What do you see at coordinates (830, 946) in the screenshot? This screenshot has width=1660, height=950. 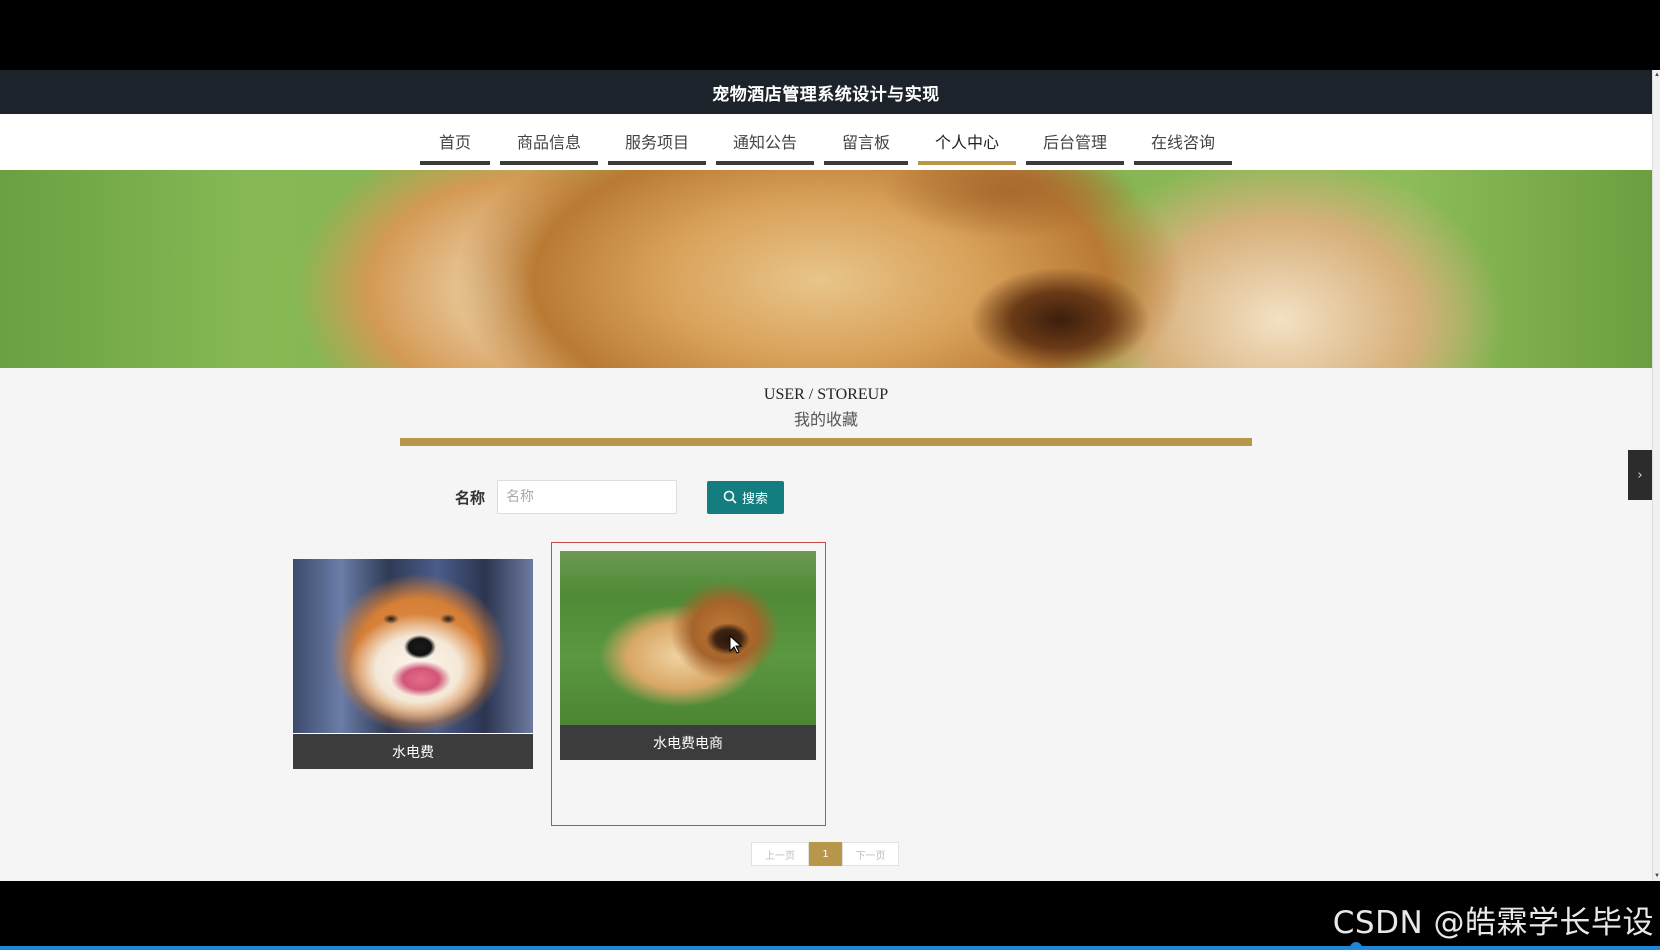 I see `video-progress-bar` at bounding box center [830, 946].